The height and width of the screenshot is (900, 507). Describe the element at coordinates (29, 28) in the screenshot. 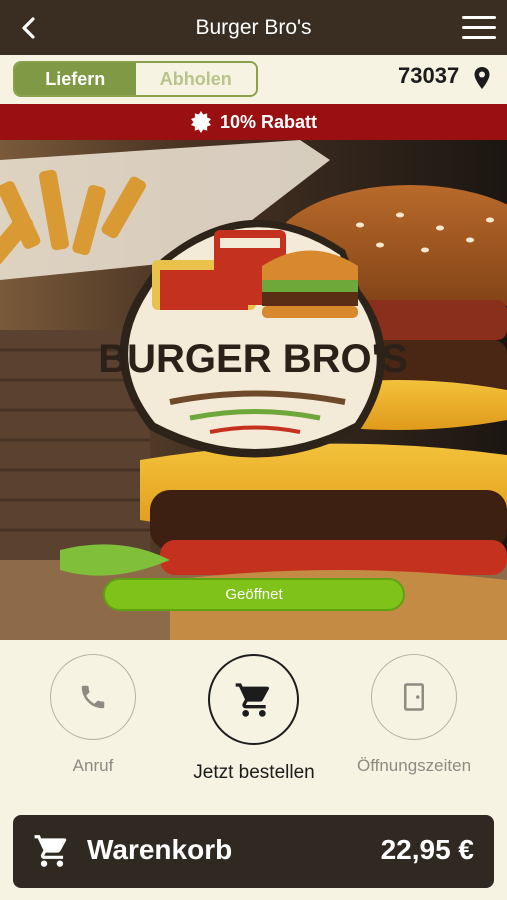

I see `back-arrow-icon` at that location.